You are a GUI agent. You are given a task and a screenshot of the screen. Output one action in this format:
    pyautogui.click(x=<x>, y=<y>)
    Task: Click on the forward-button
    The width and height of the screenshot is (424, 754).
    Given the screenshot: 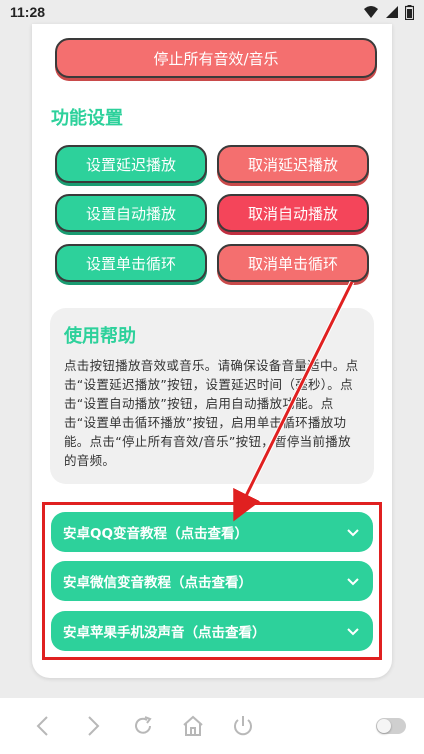 What is the action you would take?
    pyautogui.click(x=93, y=726)
    